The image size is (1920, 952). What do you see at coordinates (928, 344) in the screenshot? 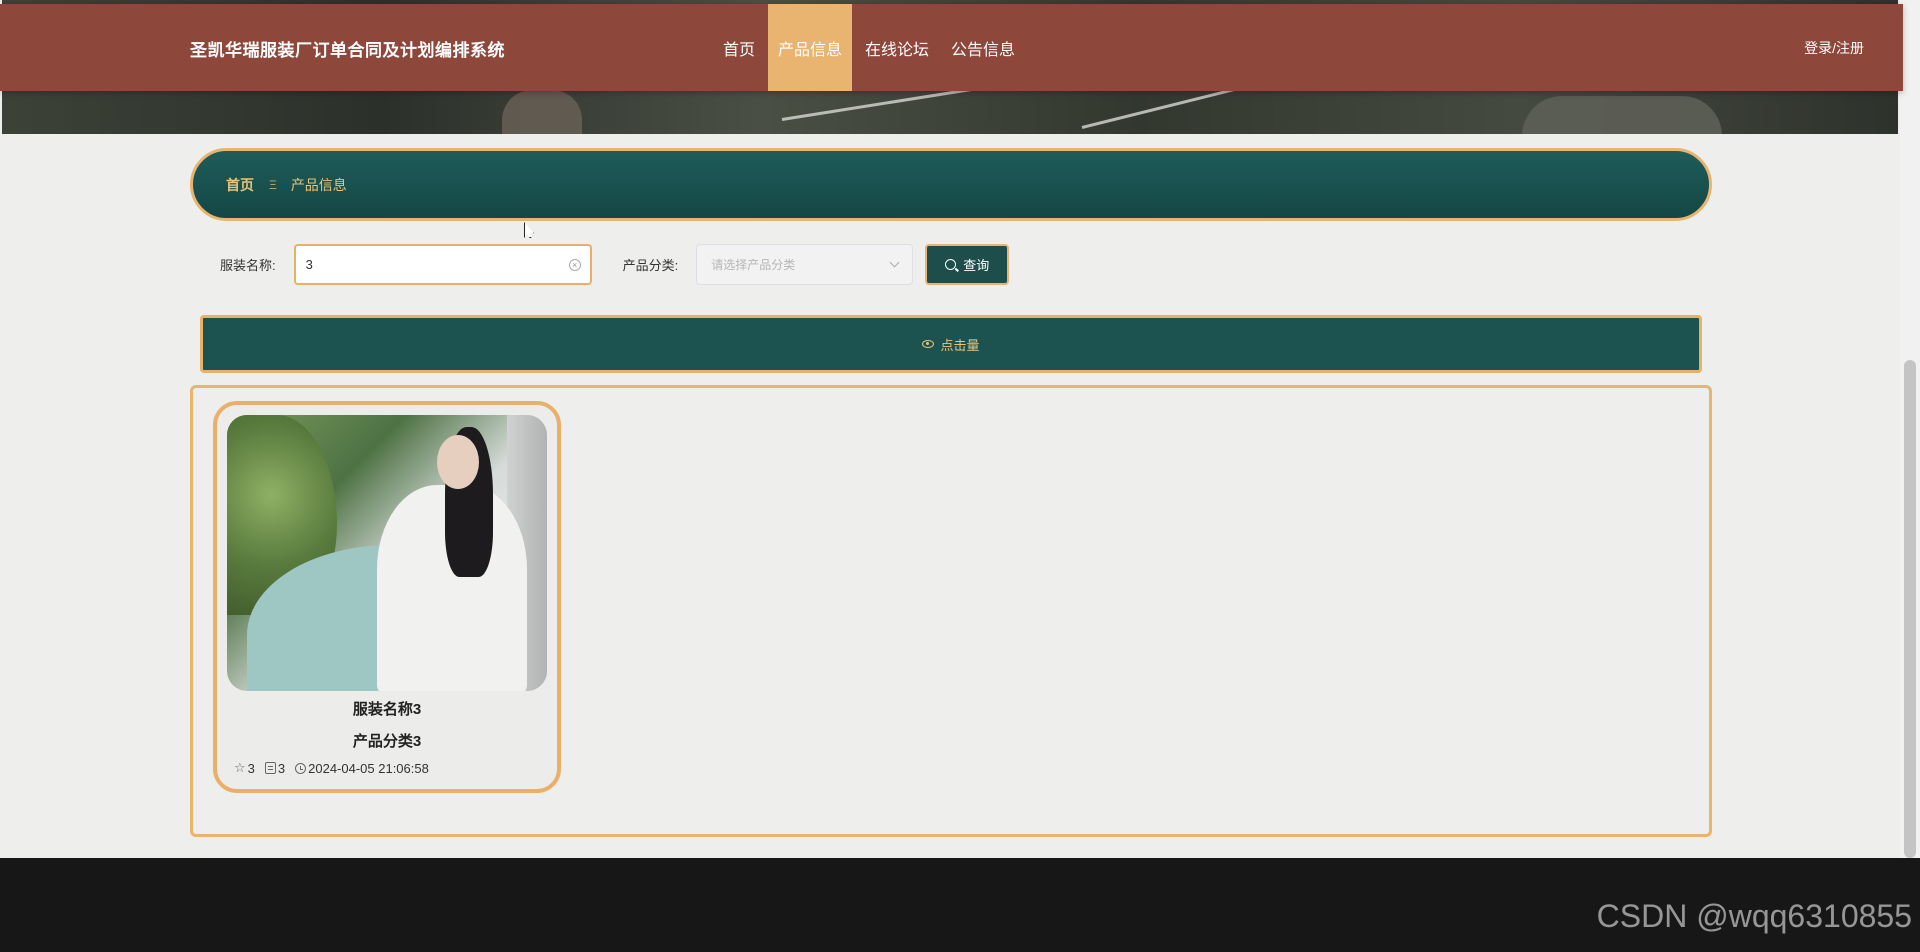
I see `eye-icon` at bounding box center [928, 344].